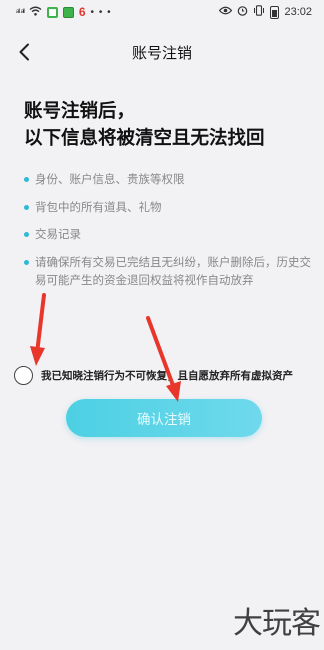 The image size is (324, 650). I want to click on agreement-row: 我已知晓注销行为不可恢复，且自愿放弃所有虚拟资产, so click(167, 375).